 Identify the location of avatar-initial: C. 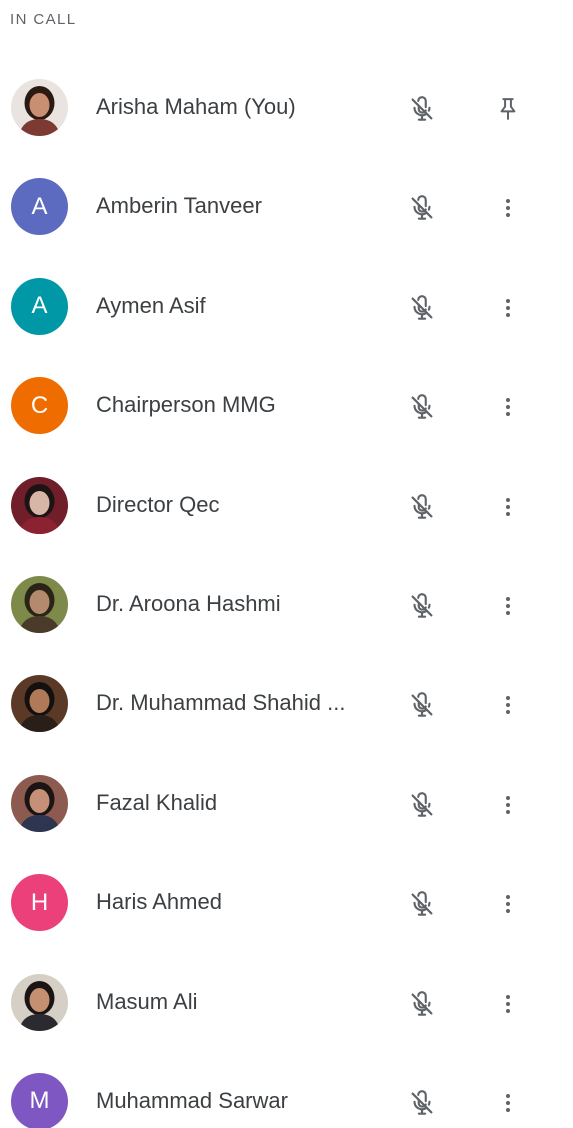
(39, 406).